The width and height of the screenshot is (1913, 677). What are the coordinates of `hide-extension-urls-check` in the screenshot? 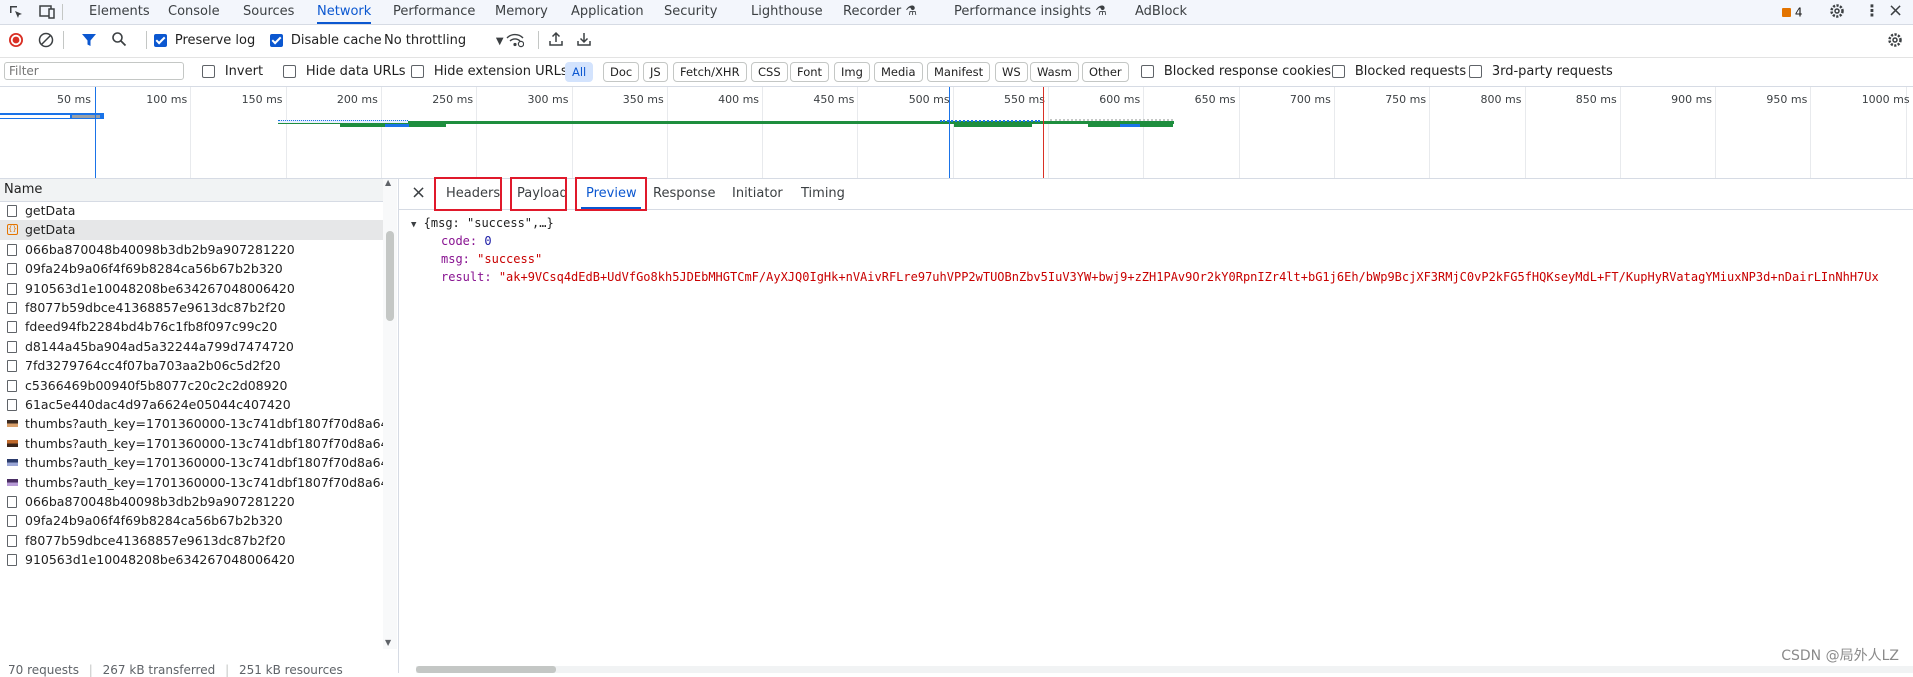 It's located at (417, 71).